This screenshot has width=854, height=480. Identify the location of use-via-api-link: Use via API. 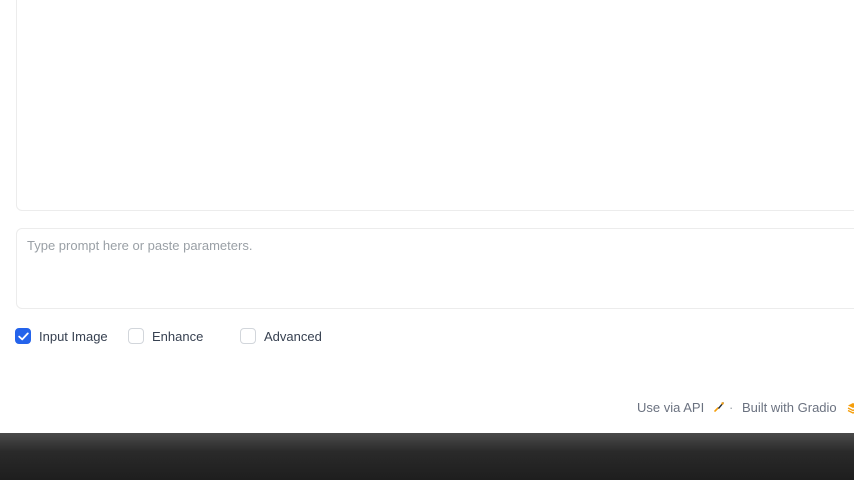
(681, 407).